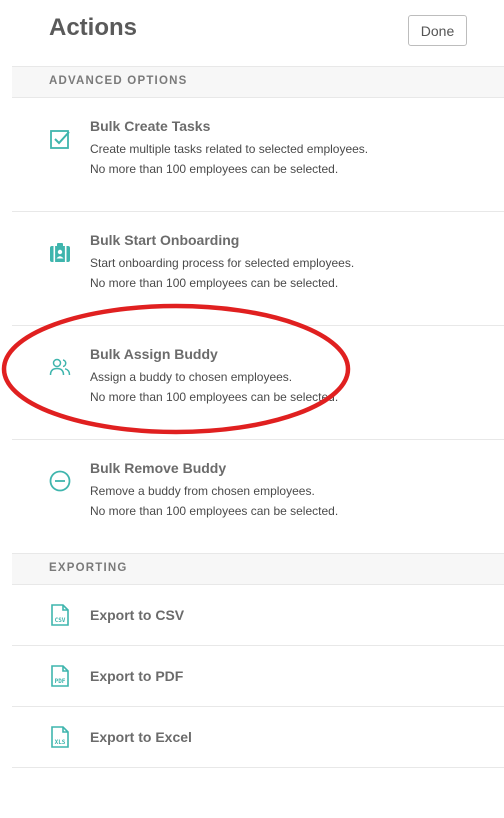  What do you see at coordinates (165, 240) in the screenshot?
I see `action-title: Bulk Start Onboarding` at bounding box center [165, 240].